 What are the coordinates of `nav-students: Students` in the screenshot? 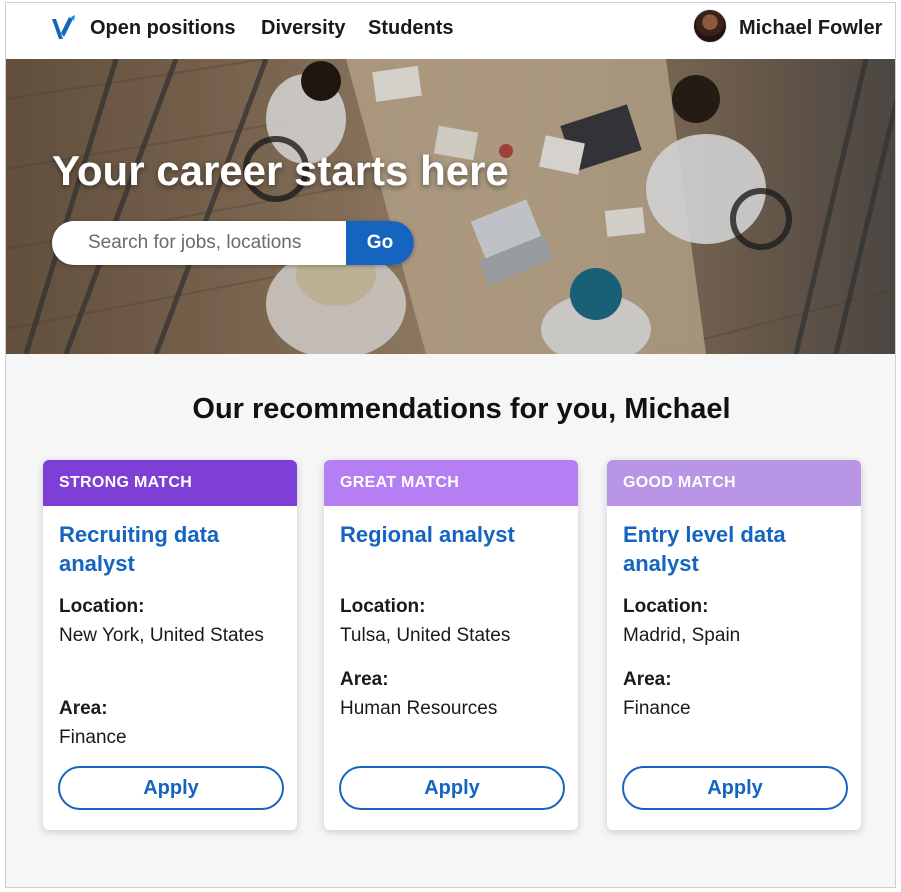 It's located at (411, 28).